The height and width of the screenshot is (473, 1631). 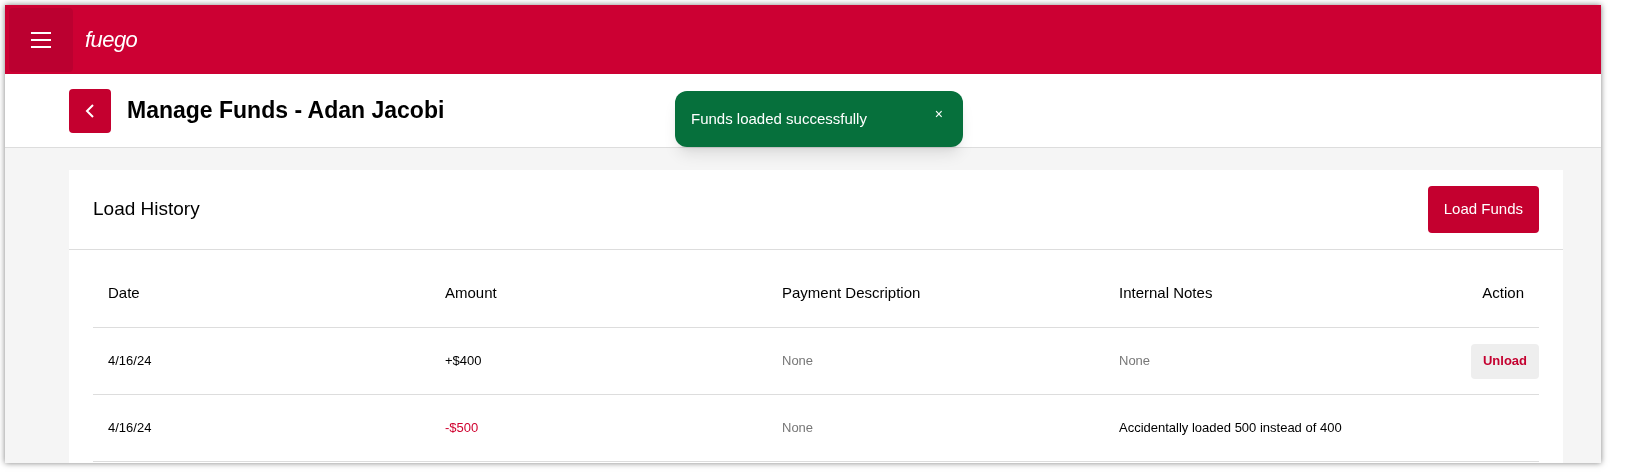 I want to click on table-cell-text: -$500, so click(x=462, y=428).